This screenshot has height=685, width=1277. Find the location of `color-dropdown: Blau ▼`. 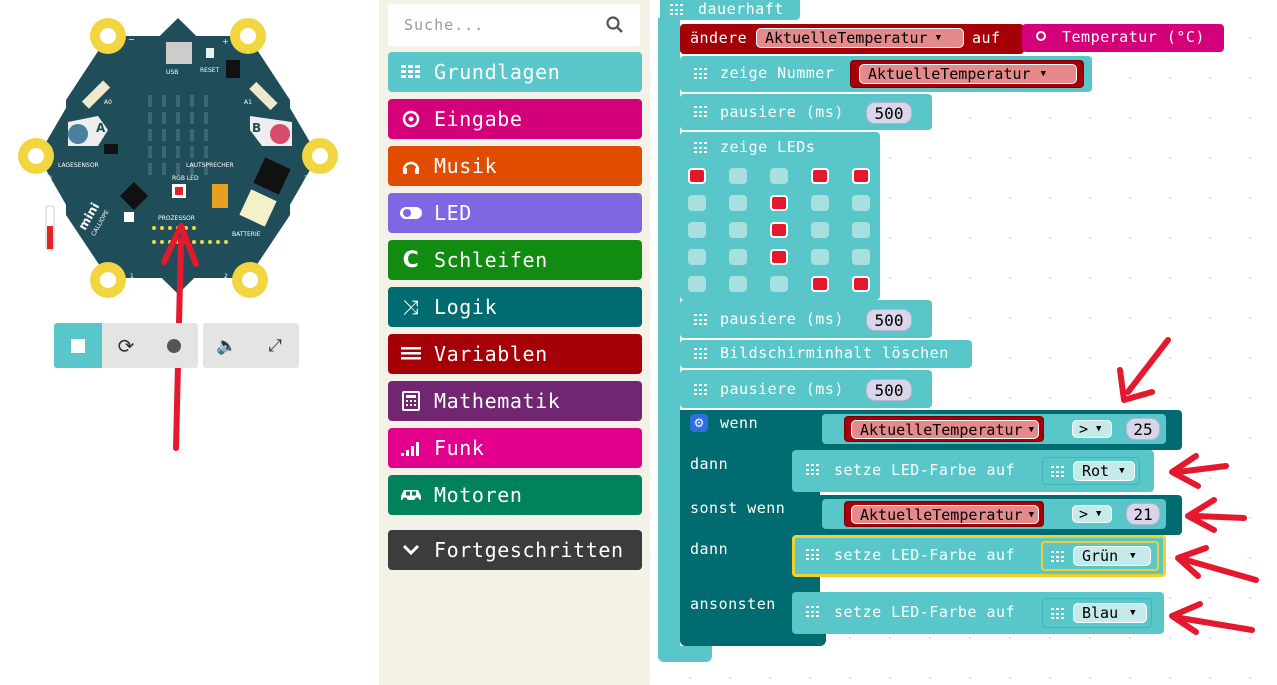

color-dropdown: Blau ▼ is located at coordinates (1097, 613).